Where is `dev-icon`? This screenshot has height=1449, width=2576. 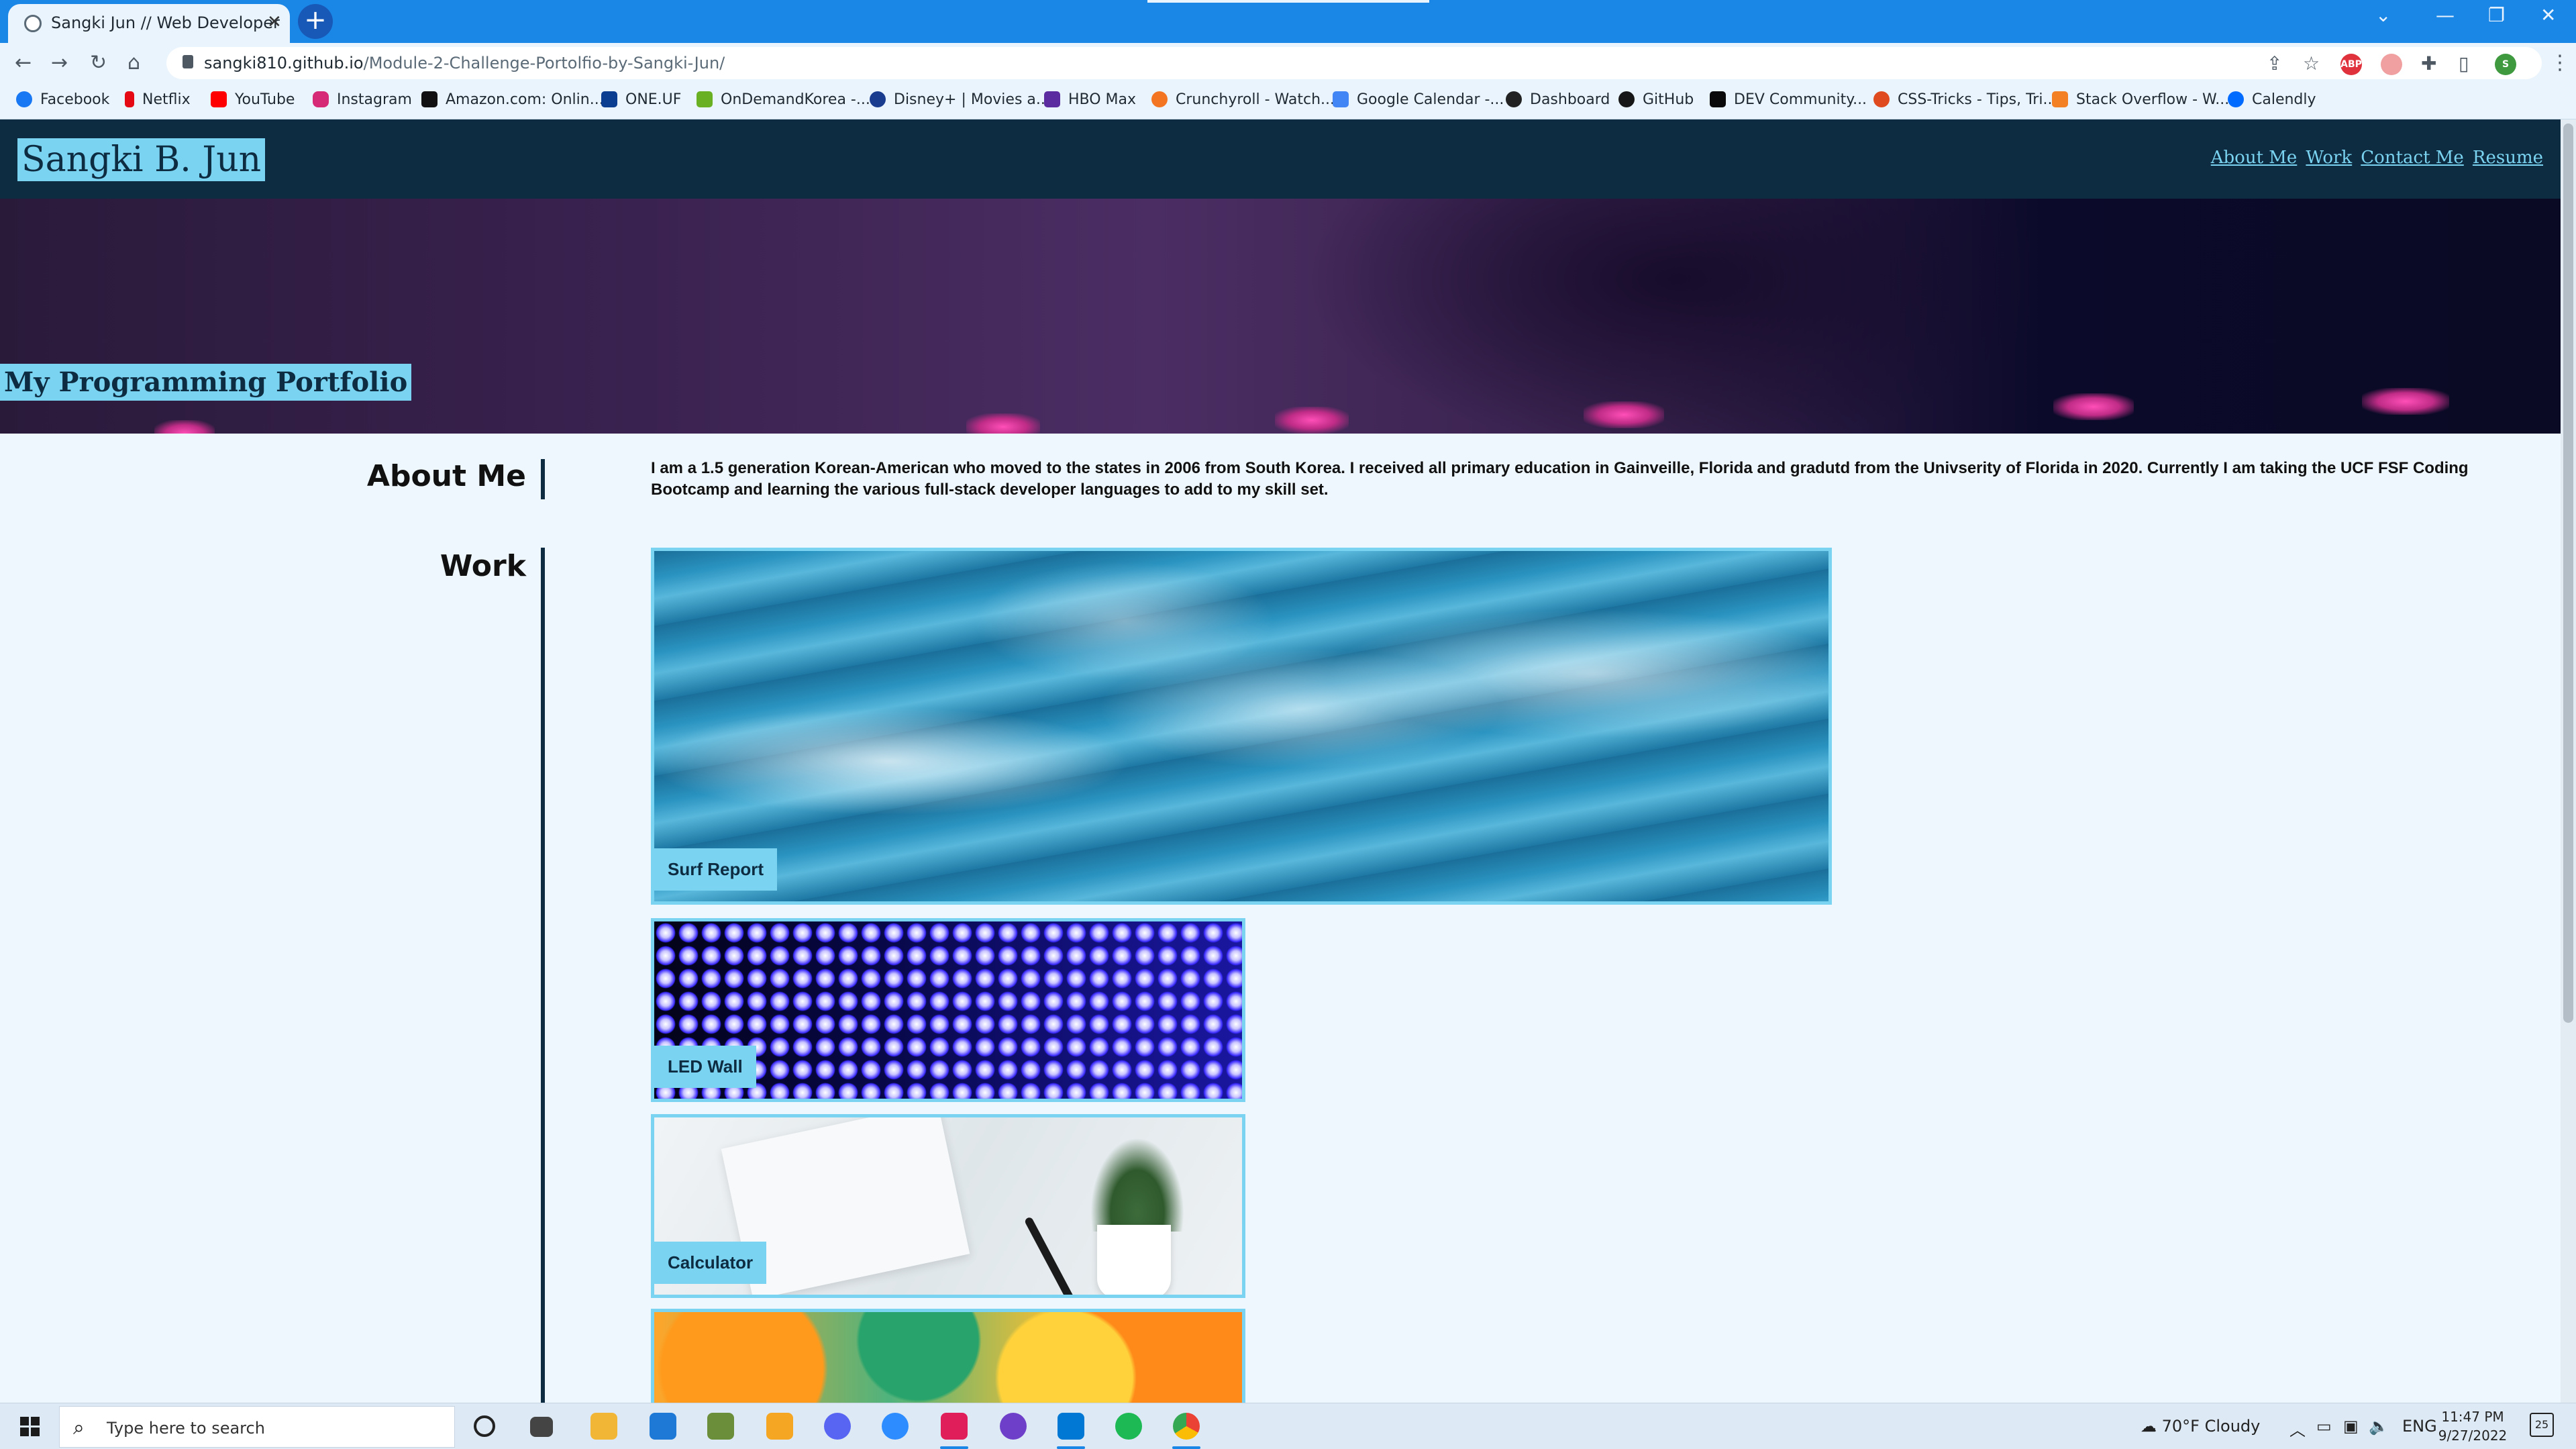
dev-icon is located at coordinates (1718, 99).